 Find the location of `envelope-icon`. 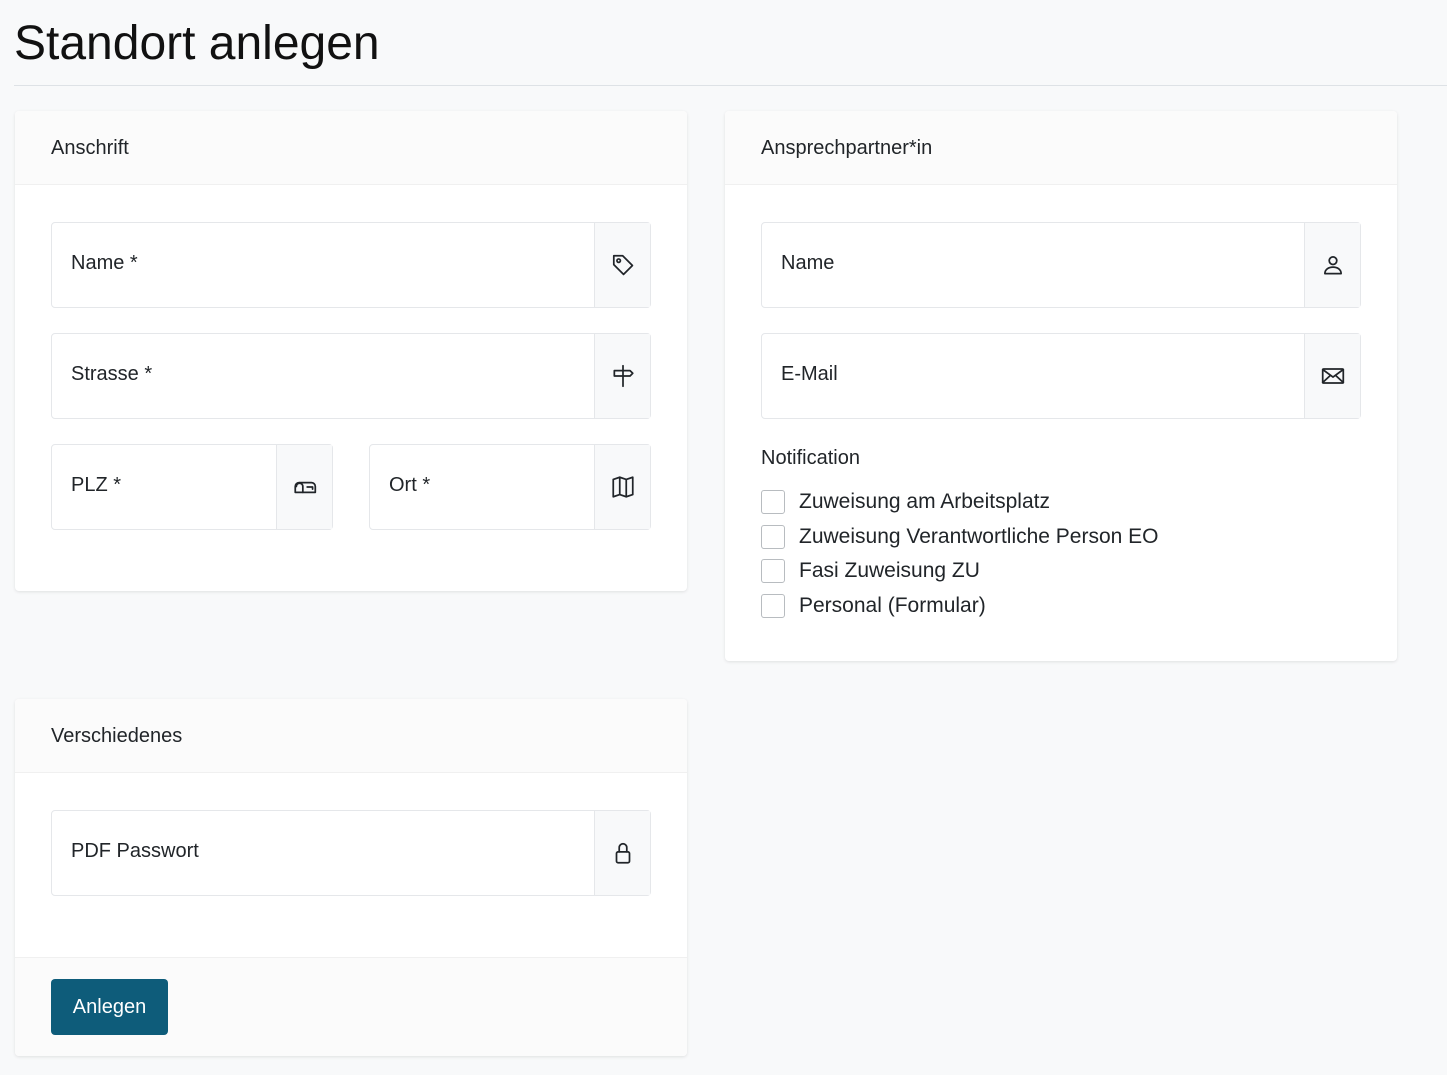

envelope-icon is located at coordinates (1332, 376).